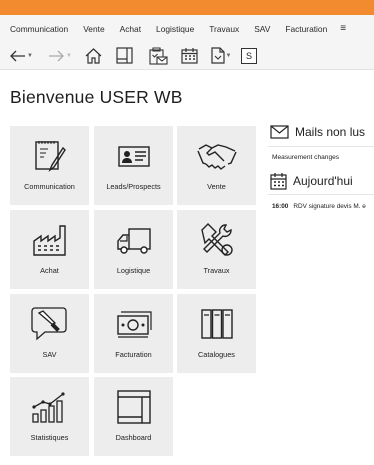 This screenshot has height=465, width=374. What do you see at coordinates (224, 29) in the screenshot?
I see `menu-travaux: Travaux` at bounding box center [224, 29].